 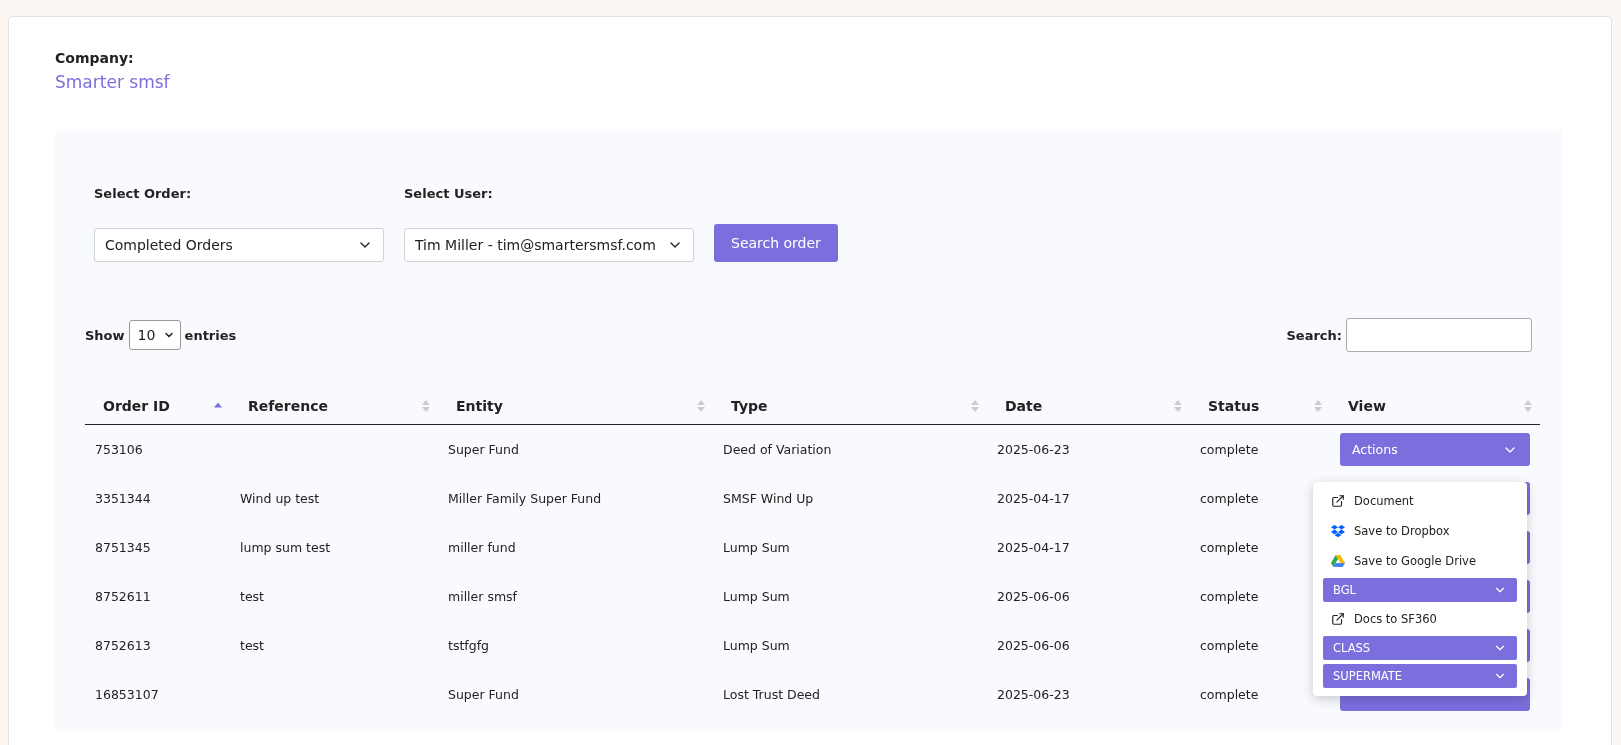 What do you see at coordinates (482, 548) in the screenshot?
I see `table-cell-text: miller fund` at bounding box center [482, 548].